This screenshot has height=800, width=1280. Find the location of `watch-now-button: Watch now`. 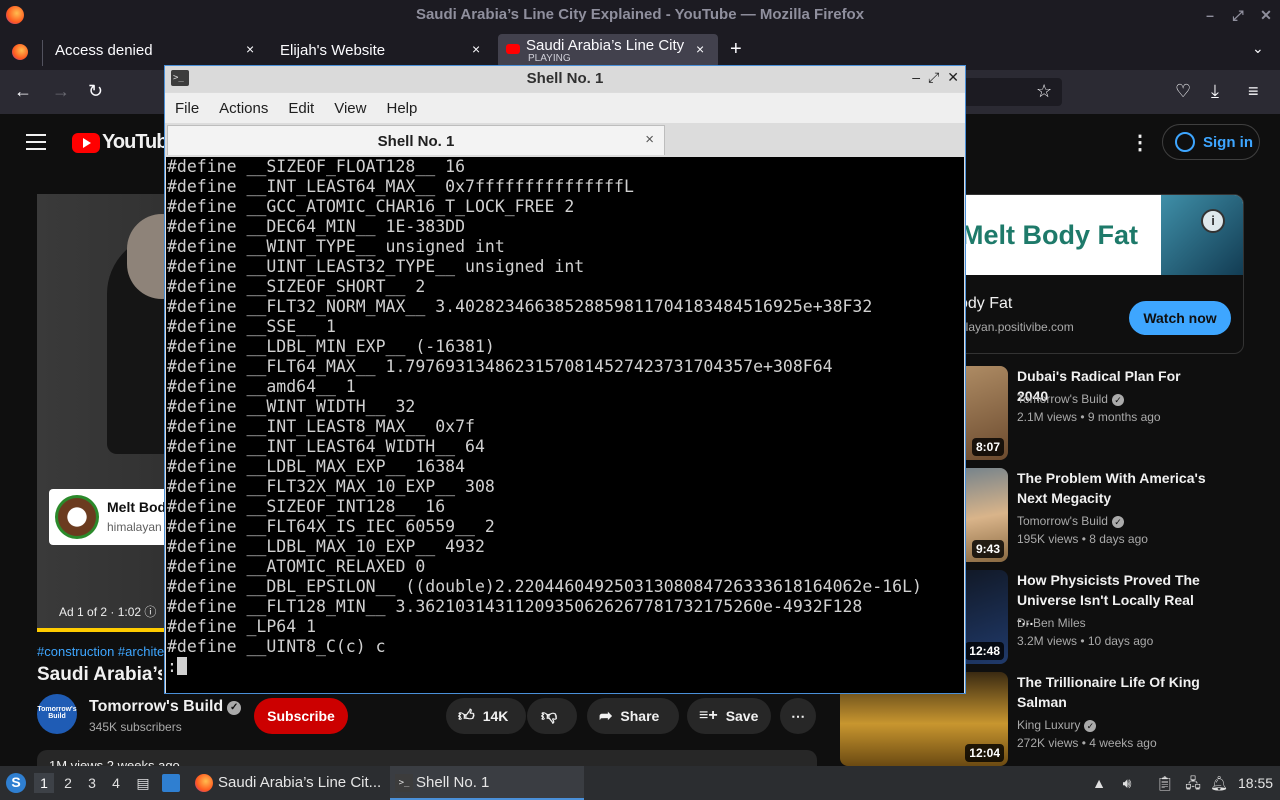

watch-now-button: Watch now is located at coordinates (1180, 318).